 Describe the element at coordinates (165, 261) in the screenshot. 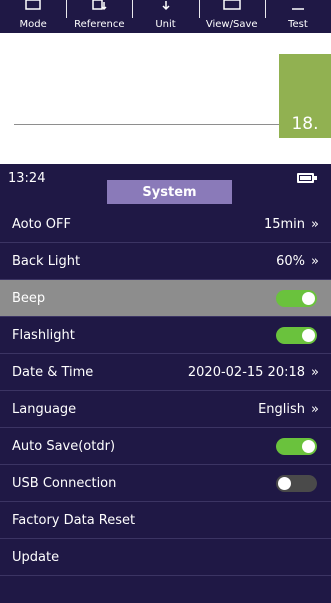

I see `setting-row-back-light: Back Light 60% »` at that location.